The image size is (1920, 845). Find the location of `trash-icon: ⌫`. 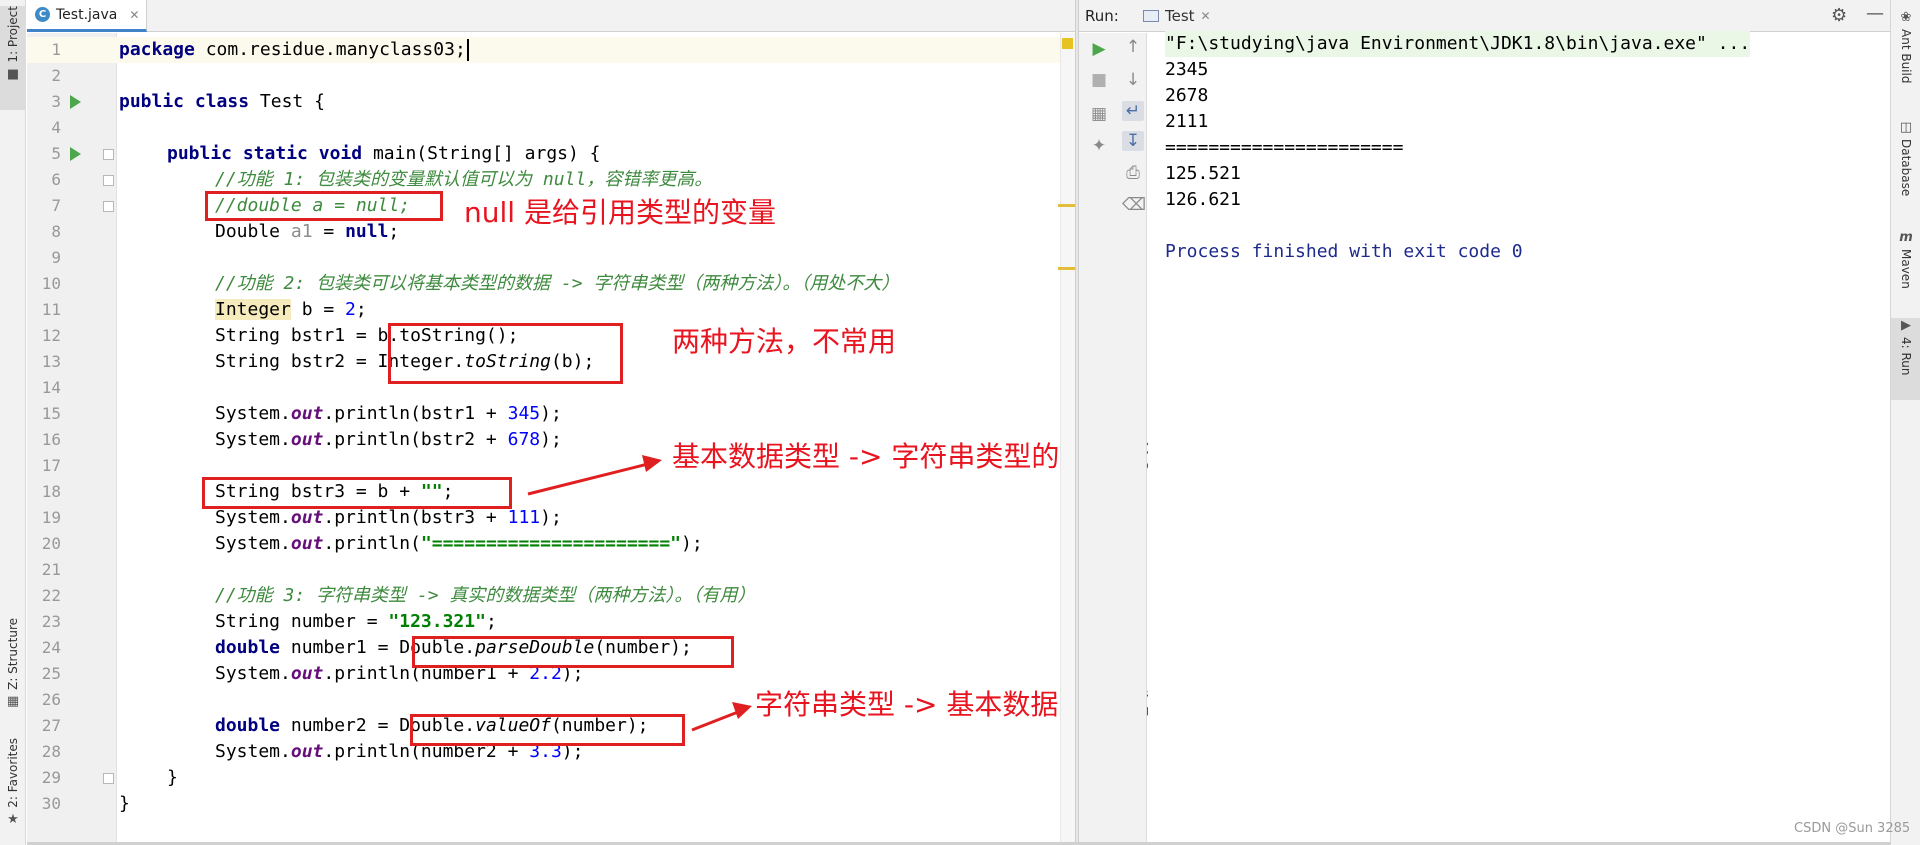

trash-icon: ⌫ is located at coordinates (1134, 205).